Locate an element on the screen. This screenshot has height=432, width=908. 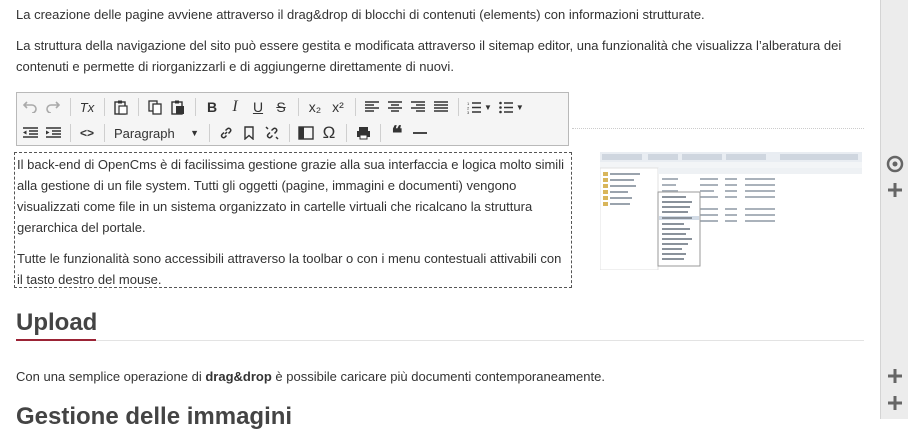
editor-paragraph-1-line-4: gerarchica del portale. is located at coordinates (81, 227).